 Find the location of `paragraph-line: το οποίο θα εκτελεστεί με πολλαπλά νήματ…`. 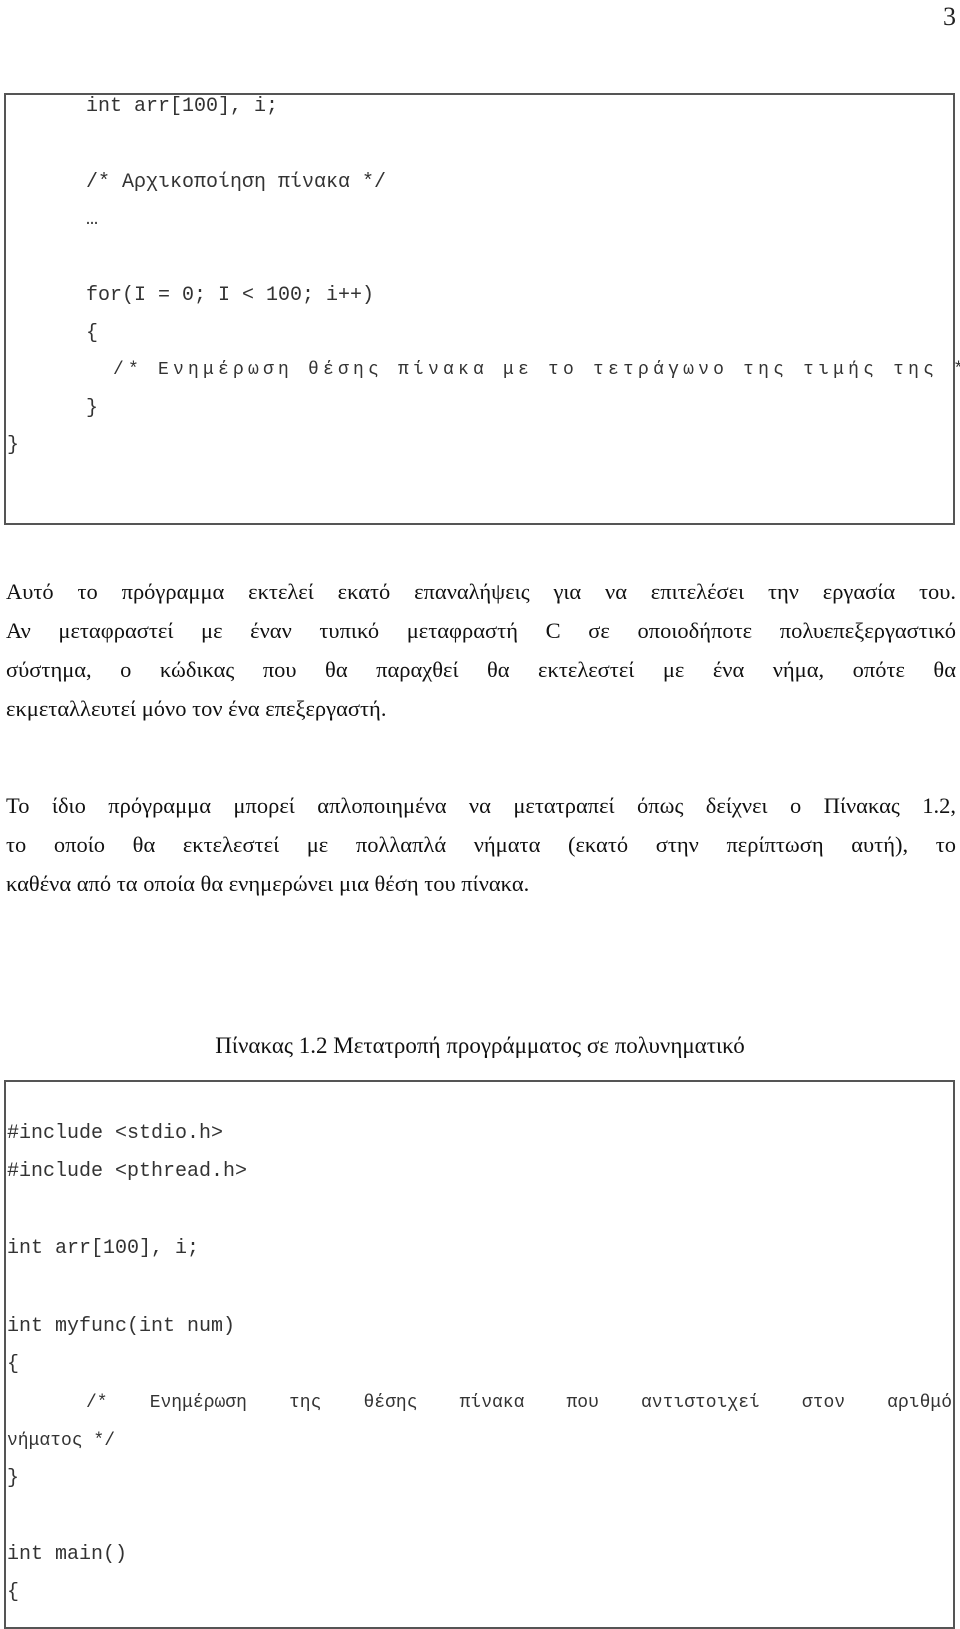

paragraph-line: το οποίο θα εκτελεστεί με πολλαπλά νήματ… is located at coordinates (481, 844).